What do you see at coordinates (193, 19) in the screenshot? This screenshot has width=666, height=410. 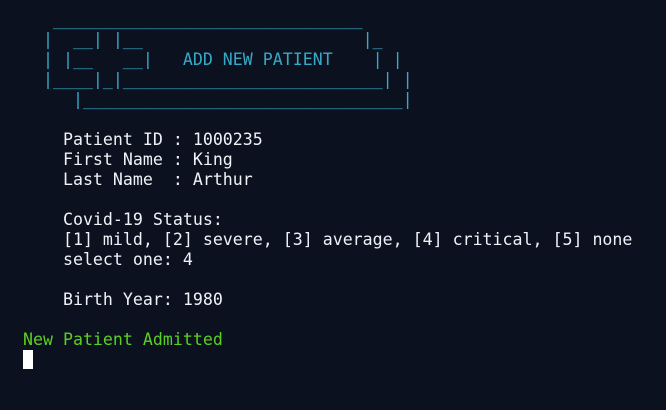 I see `banner-line: _______________________________` at bounding box center [193, 19].